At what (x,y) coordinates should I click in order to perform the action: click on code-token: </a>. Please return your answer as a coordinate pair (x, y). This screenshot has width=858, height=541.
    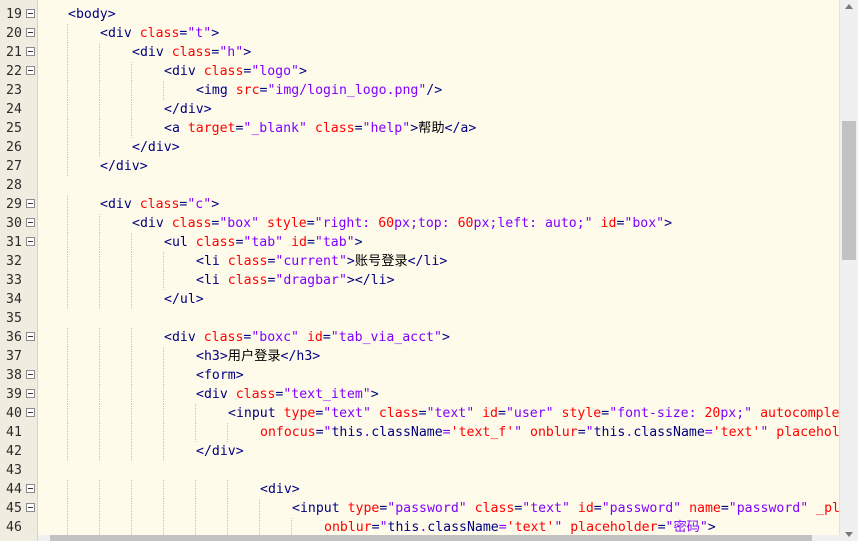
    Looking at the image, I should click on (460, 128).